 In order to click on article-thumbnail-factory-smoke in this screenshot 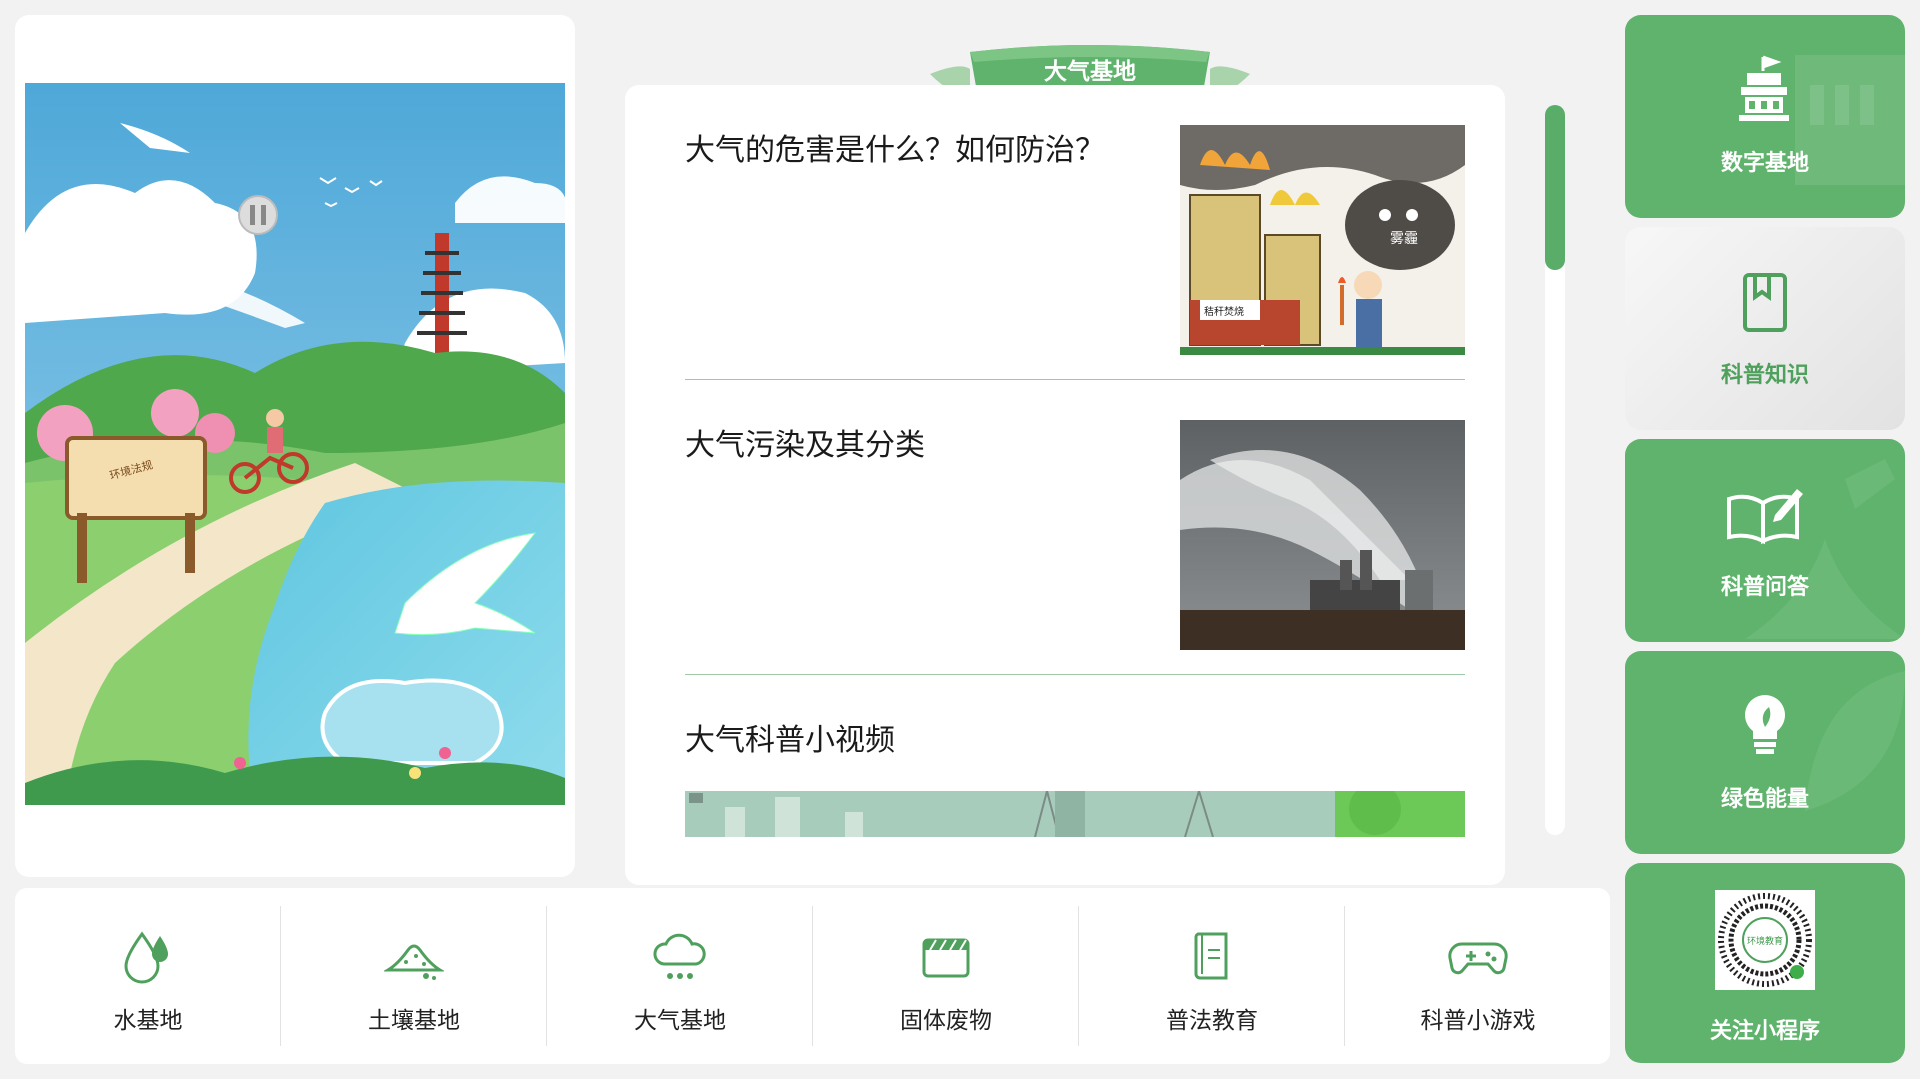, I will do `click(1322, 535)`.